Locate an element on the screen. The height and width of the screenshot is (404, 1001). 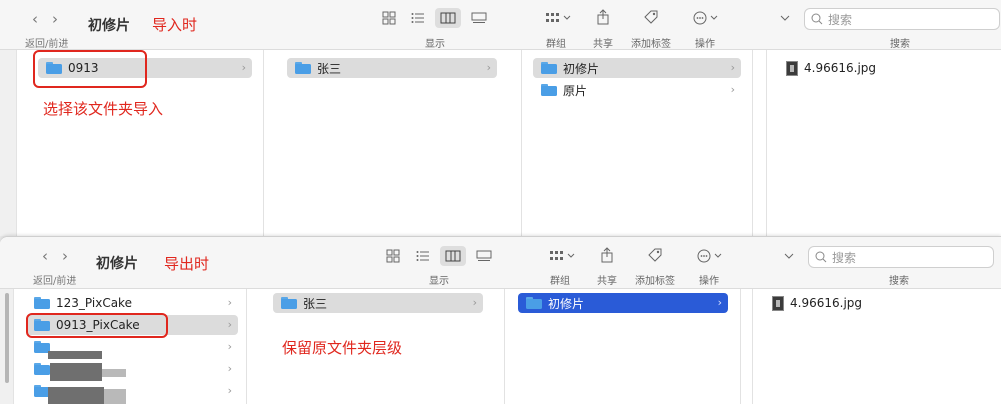
group-label: 群组 is located at coordinates (560, 281).